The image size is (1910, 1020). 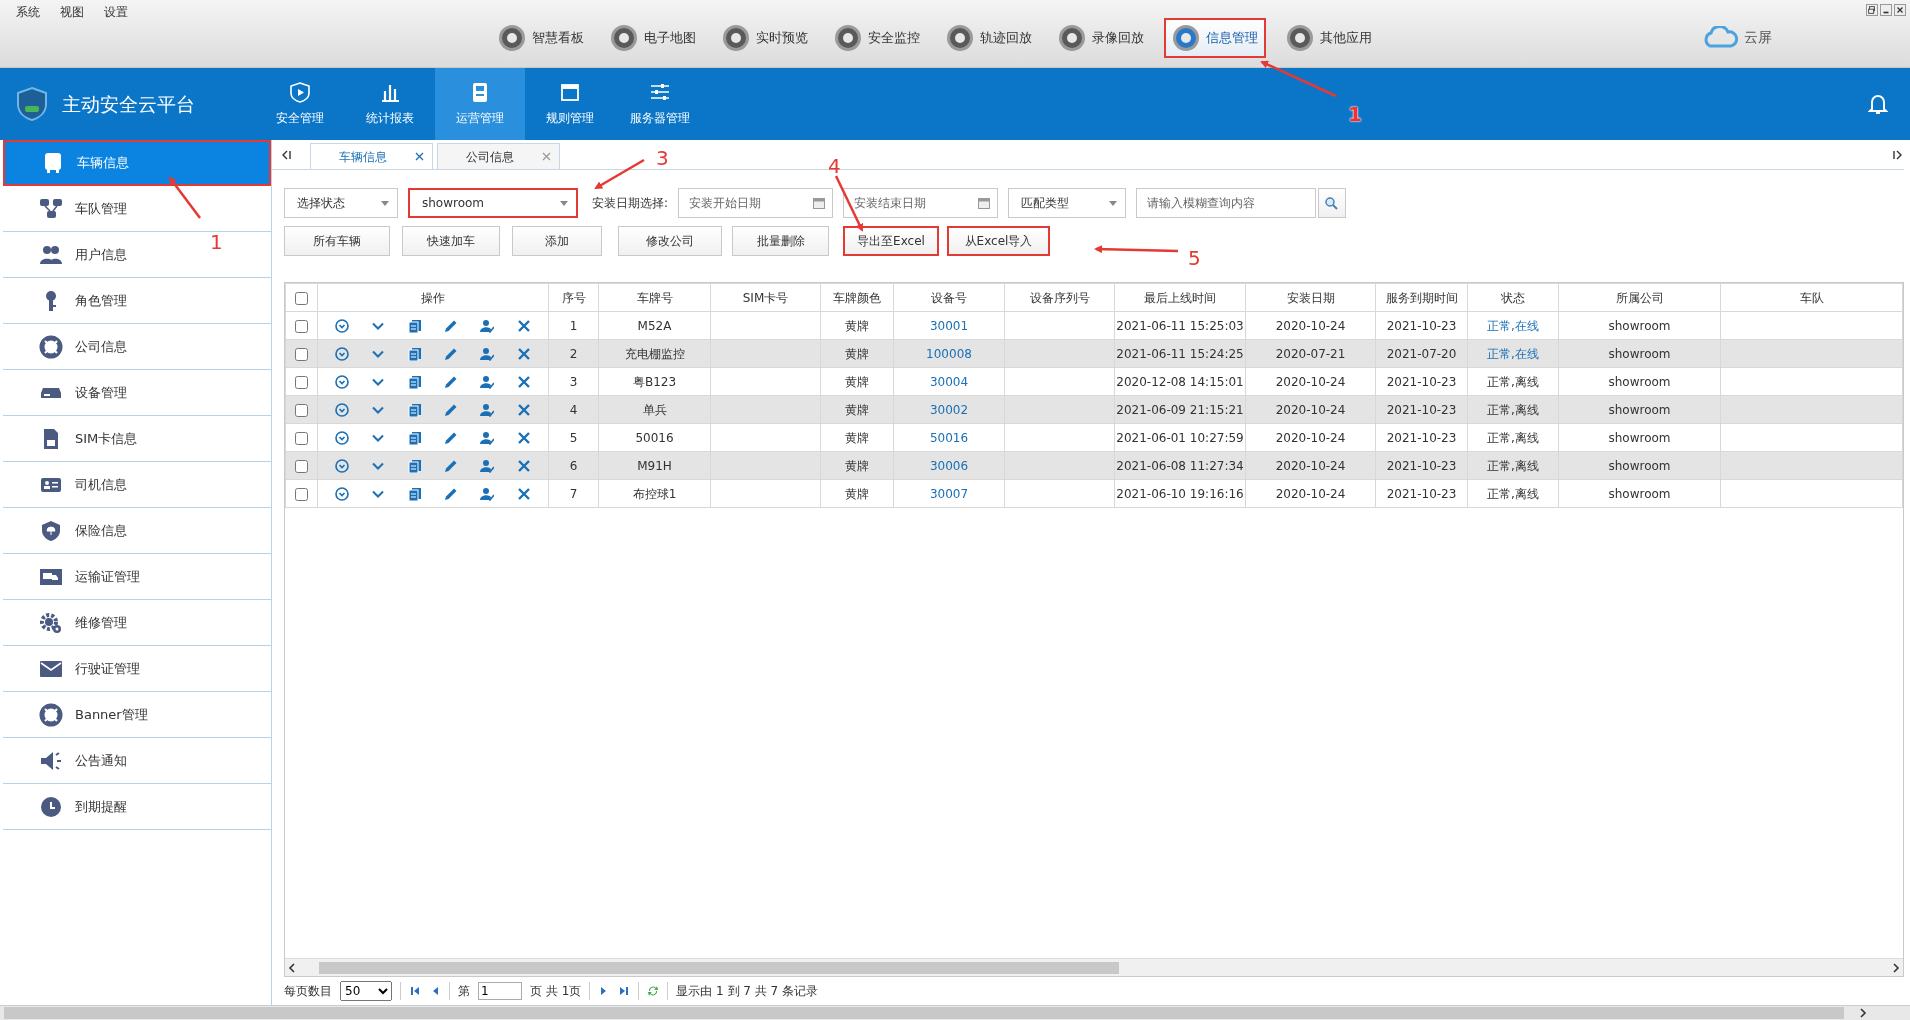 What do you see at coordinates (415, 991) in the screenshot?
I see `first-page-icon` at bounding box center [415, 991].